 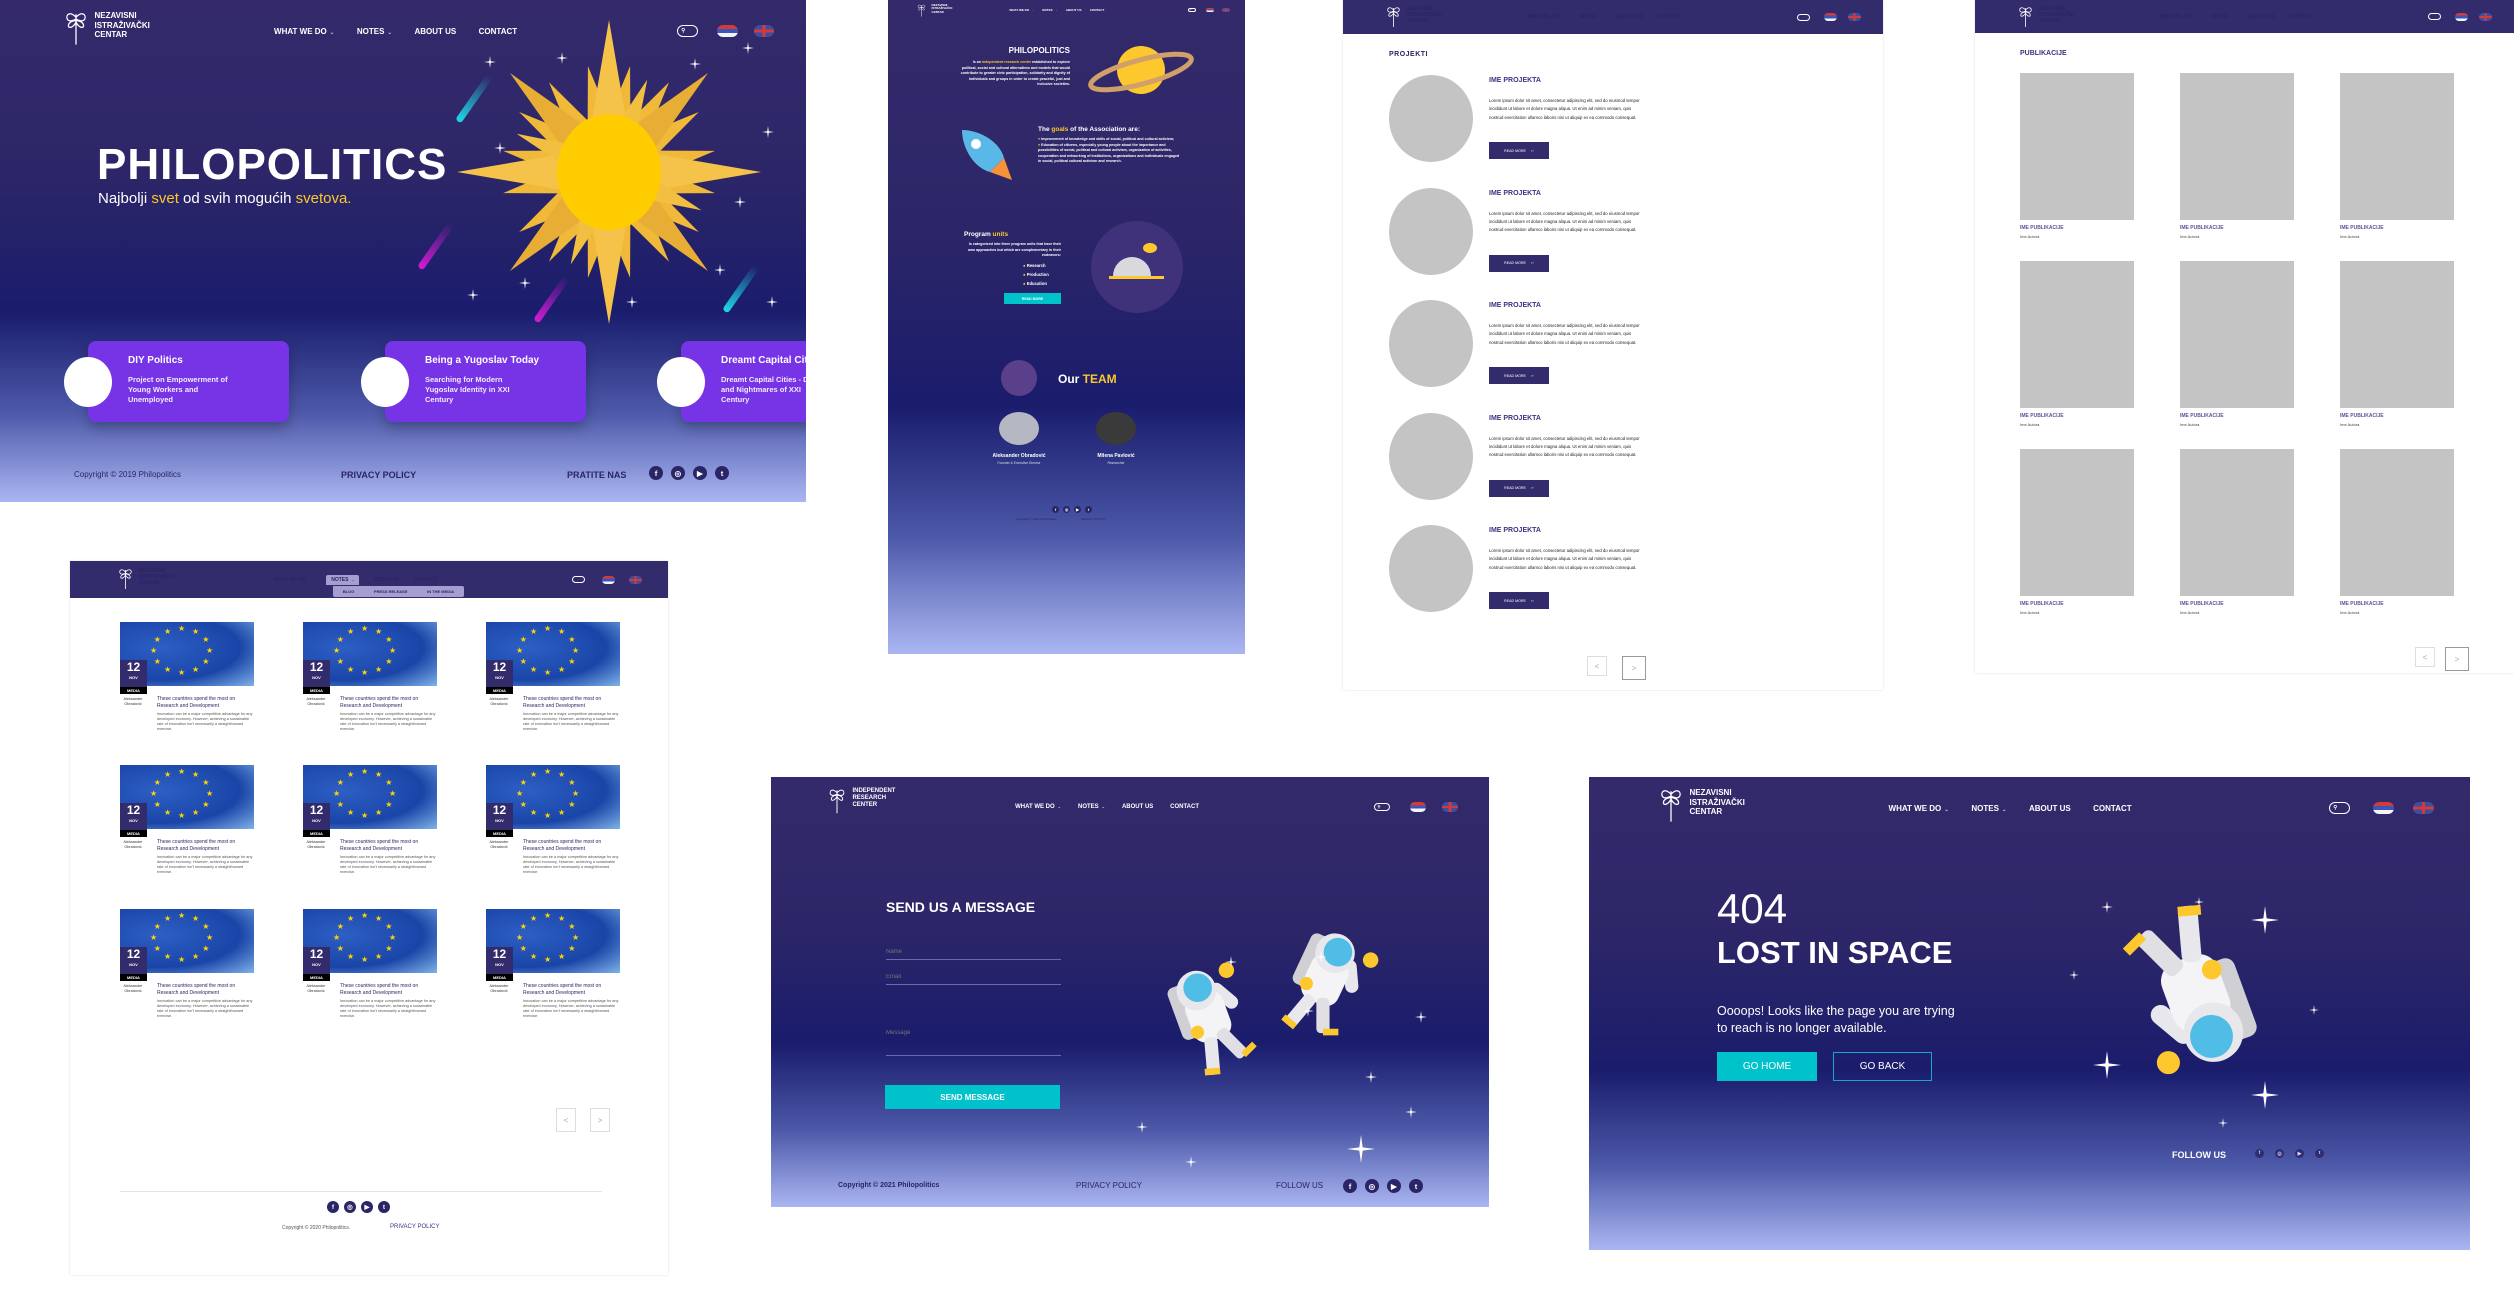 I want to click on go-home-button: GO HOME, so click(x=1767, y=1066).